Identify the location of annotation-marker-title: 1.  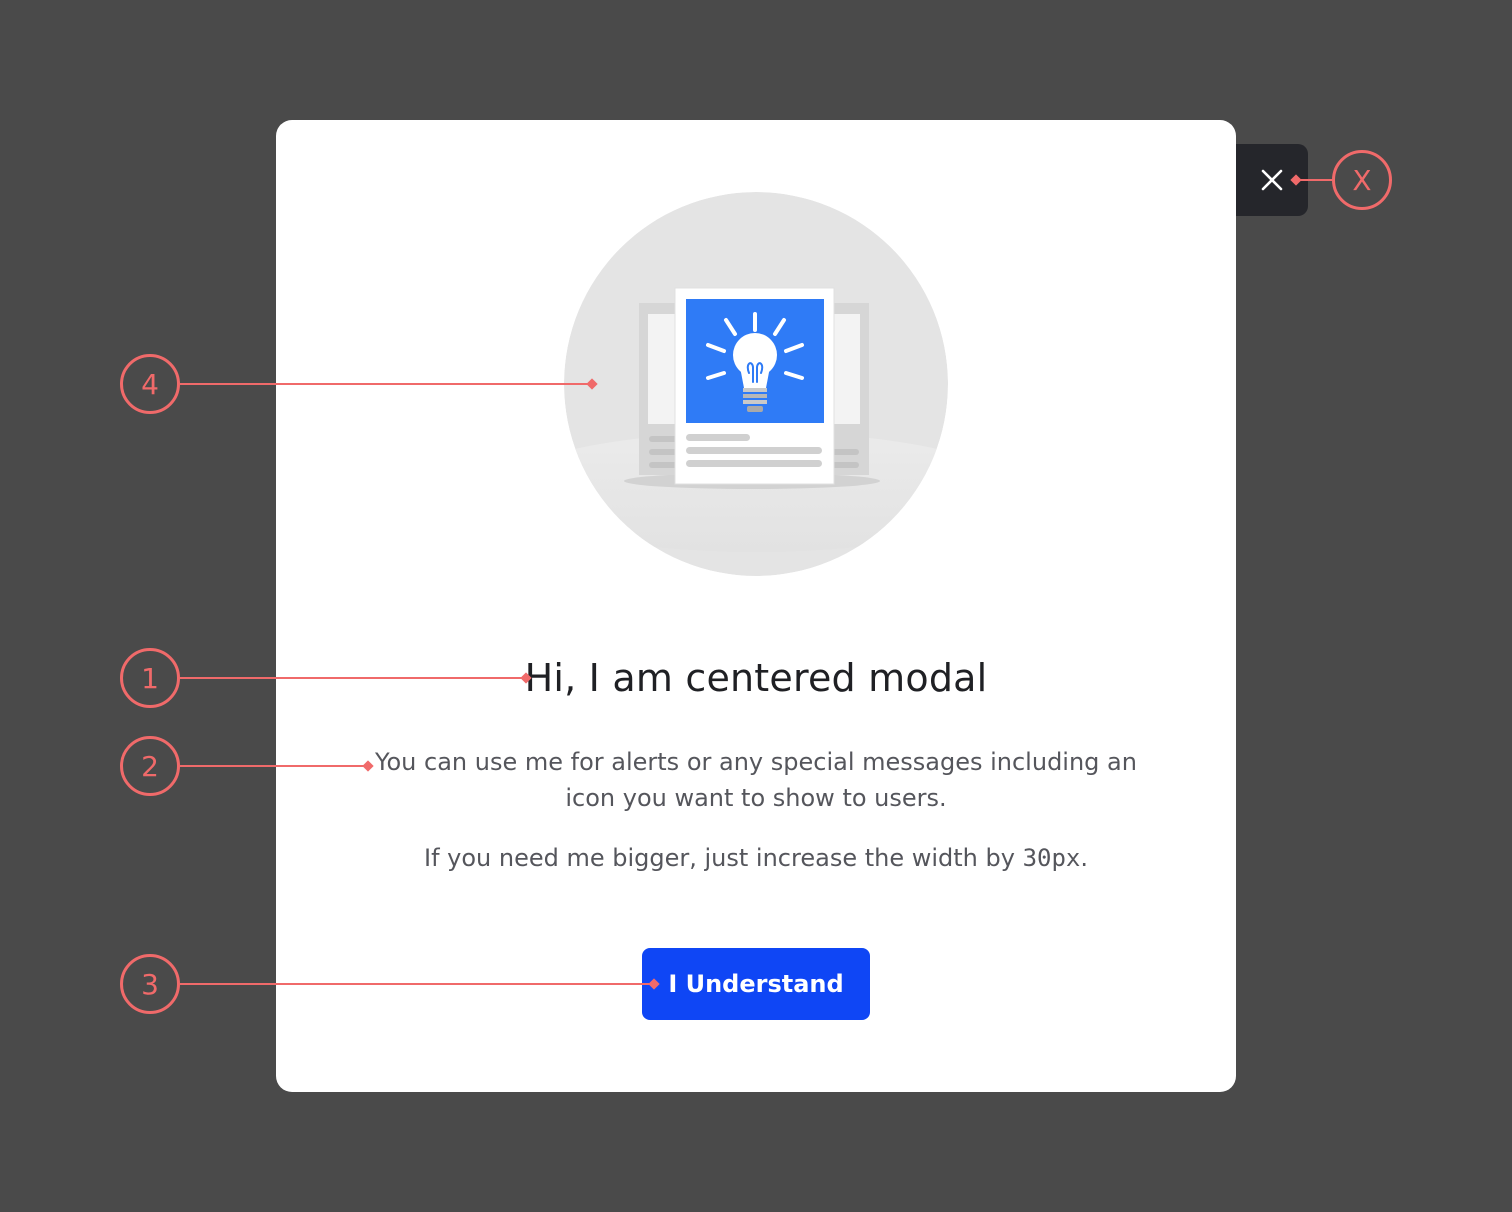
(150, 678).